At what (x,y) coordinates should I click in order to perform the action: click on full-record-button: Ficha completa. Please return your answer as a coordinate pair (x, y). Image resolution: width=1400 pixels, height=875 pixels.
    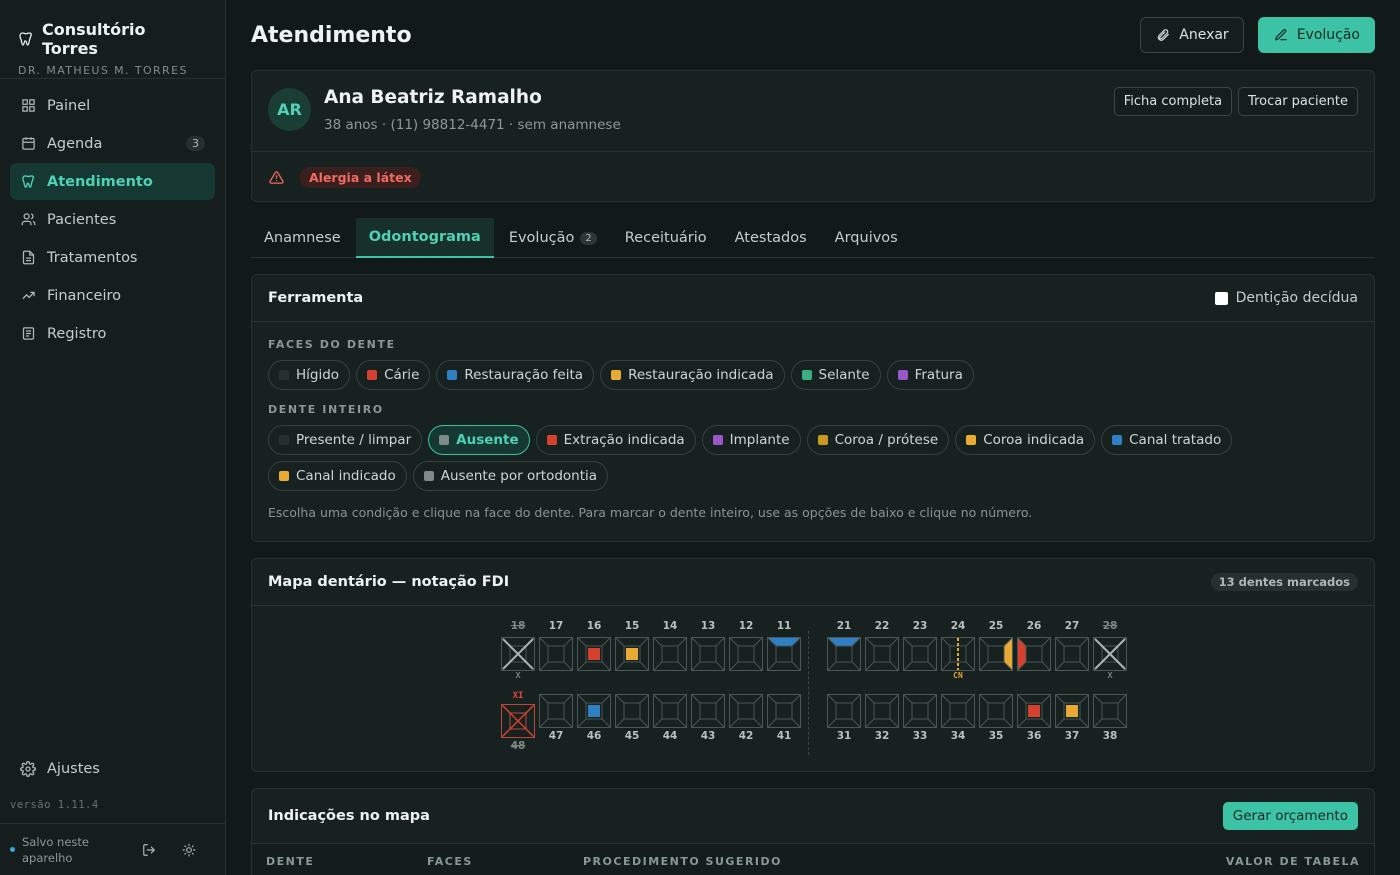
    Looking at the image, I should click on (1173, 101).